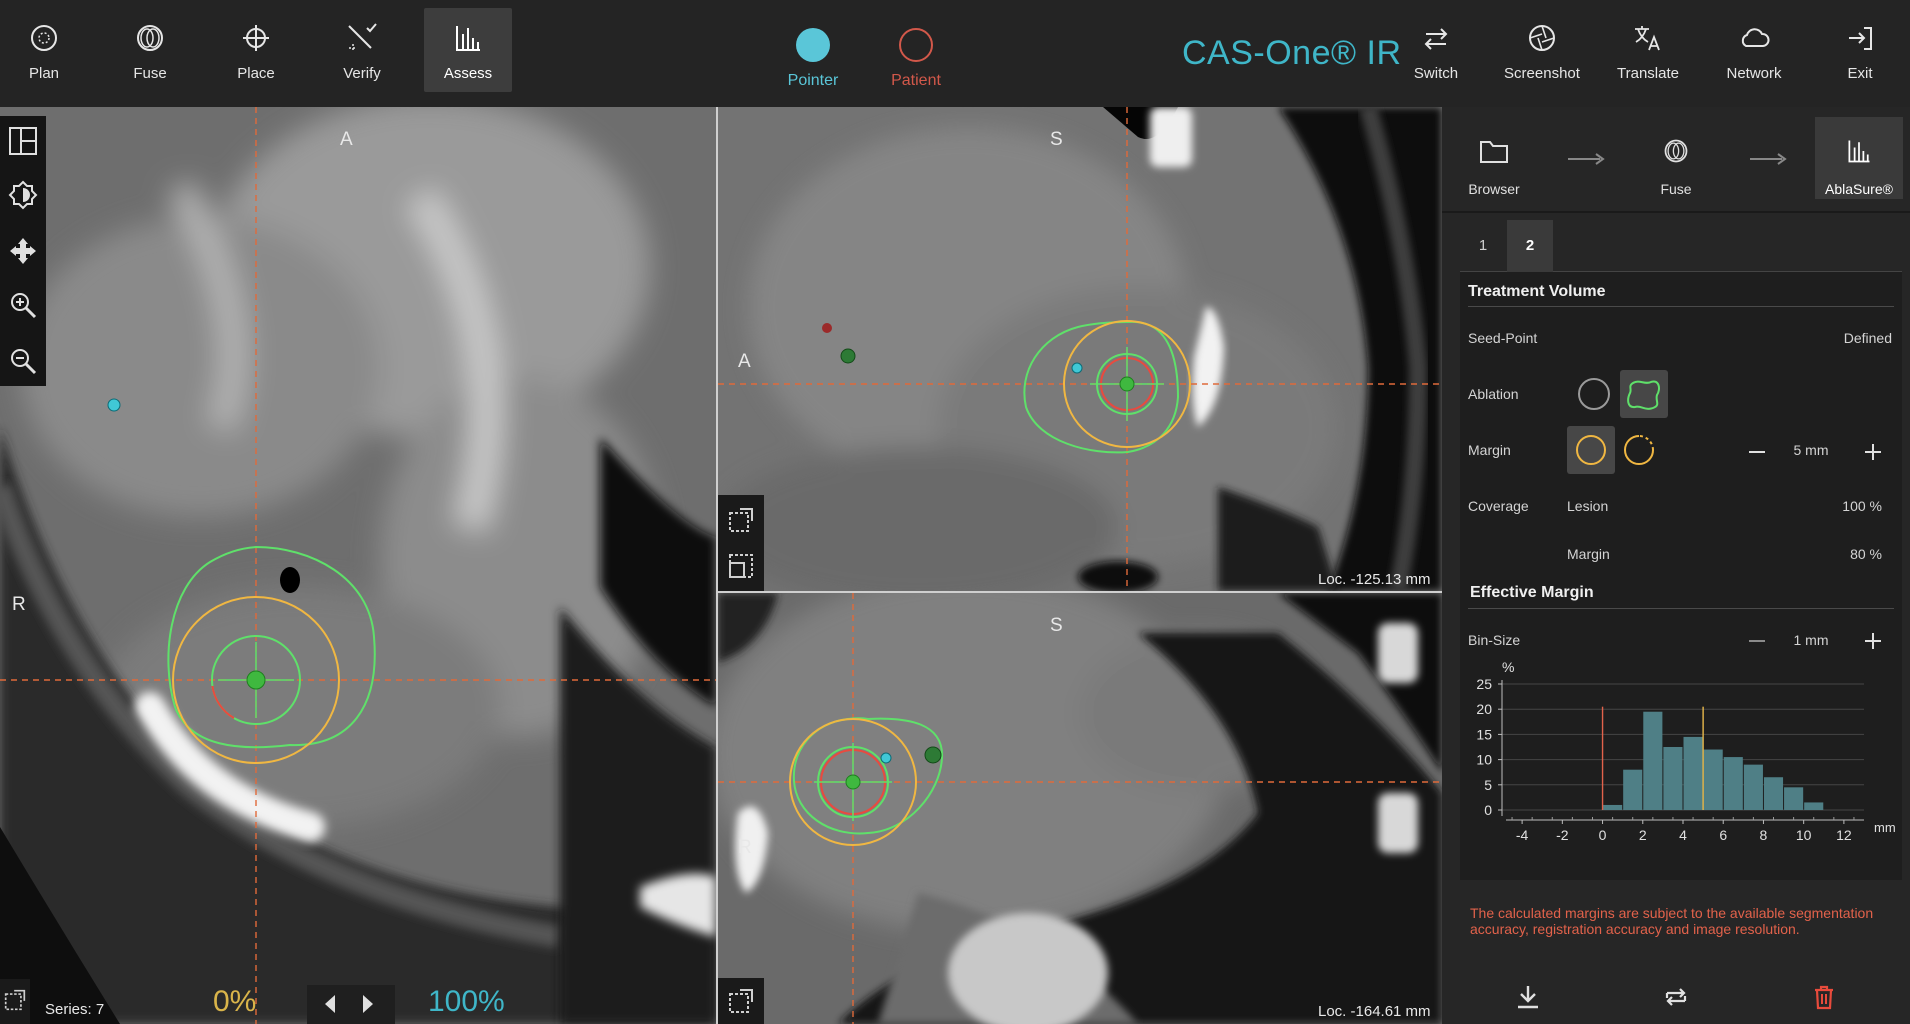 The width and height of the screenshot is (1910, 1024). Describe the element at coordinates (466, 1002) in the screenshot. I see `opacity-right-value: 100%` at that location.